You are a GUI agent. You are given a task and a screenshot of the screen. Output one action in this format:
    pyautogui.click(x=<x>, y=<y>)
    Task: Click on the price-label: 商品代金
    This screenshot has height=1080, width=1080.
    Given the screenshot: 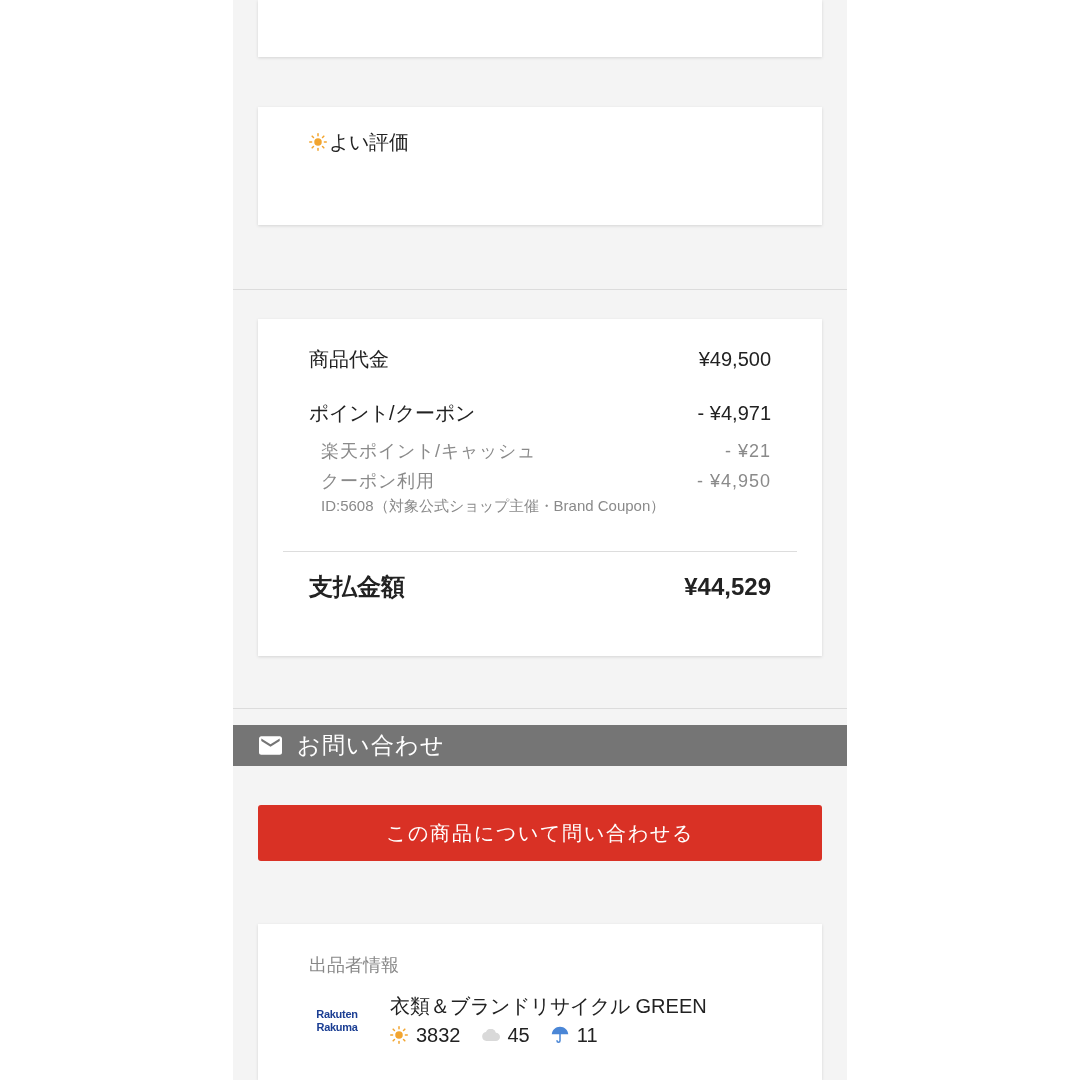 What is the action you would take?
    pyautogui.click(x=349, y=359)
    